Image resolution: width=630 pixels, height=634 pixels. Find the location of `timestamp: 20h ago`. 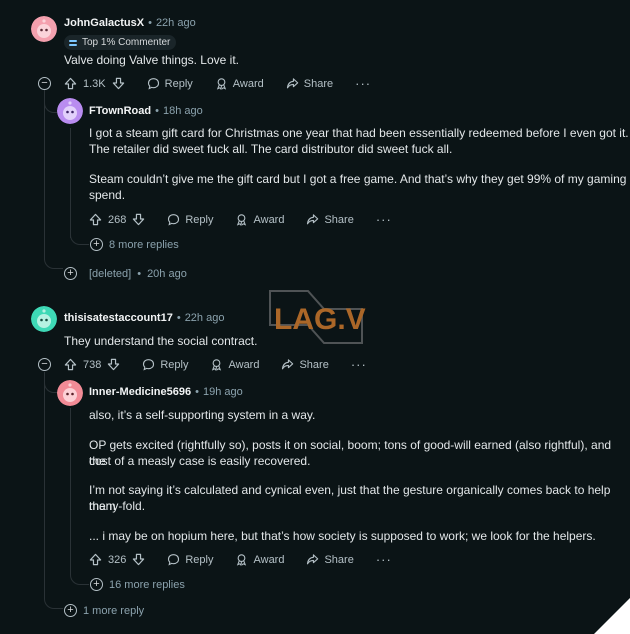

timestamp: 20h ago is located at coordinates (167, 273).